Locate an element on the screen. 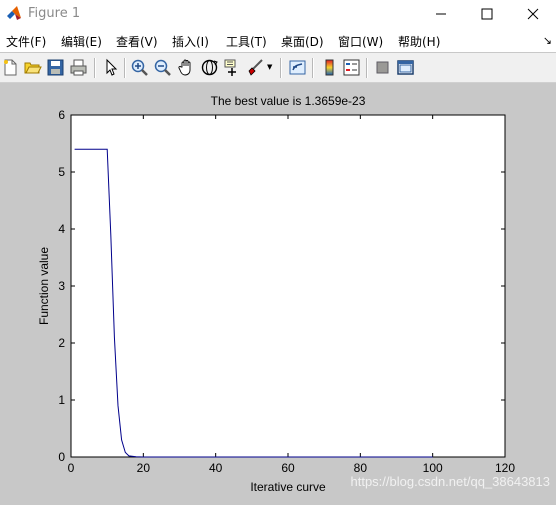 This screenshot has height=505, width=556. show-plot-tools-icon is located at coordinates (405, 67).